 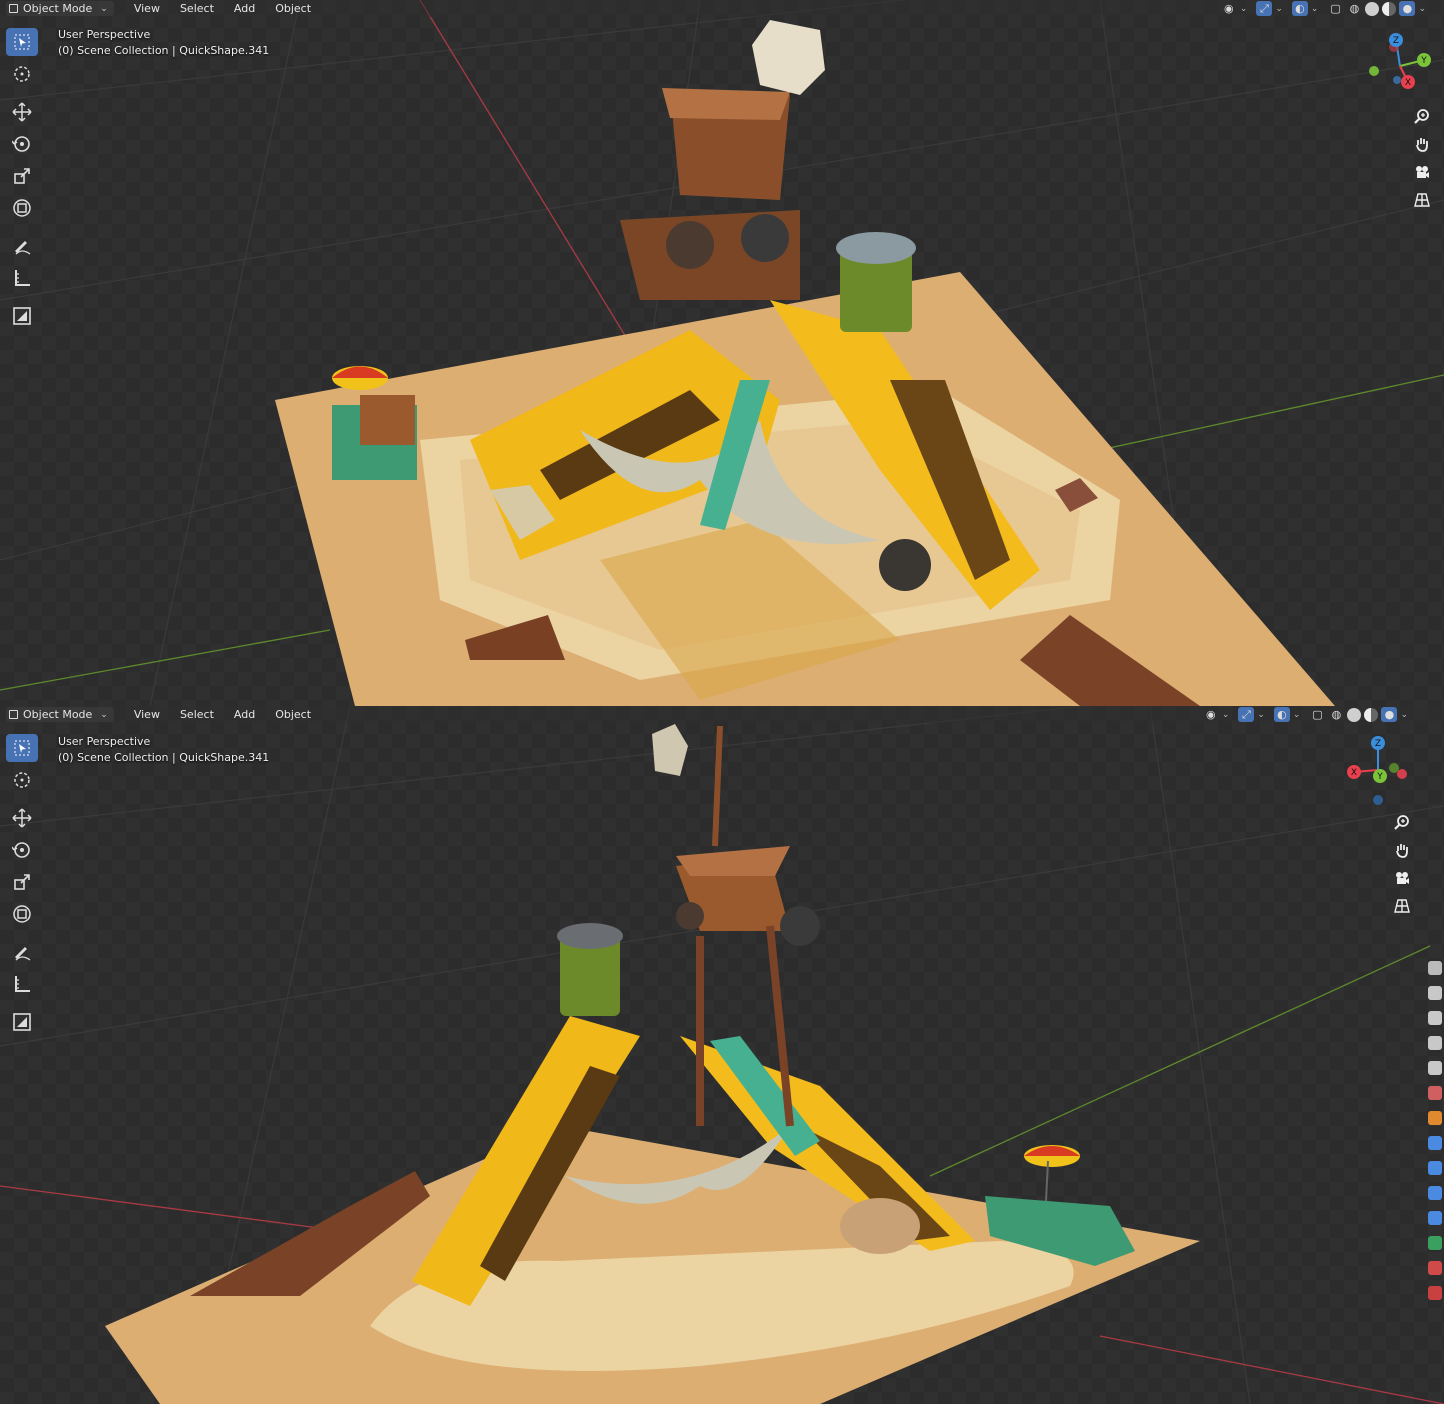 I want to click on axis-y-label: Y, so click(x=1423, y=61).